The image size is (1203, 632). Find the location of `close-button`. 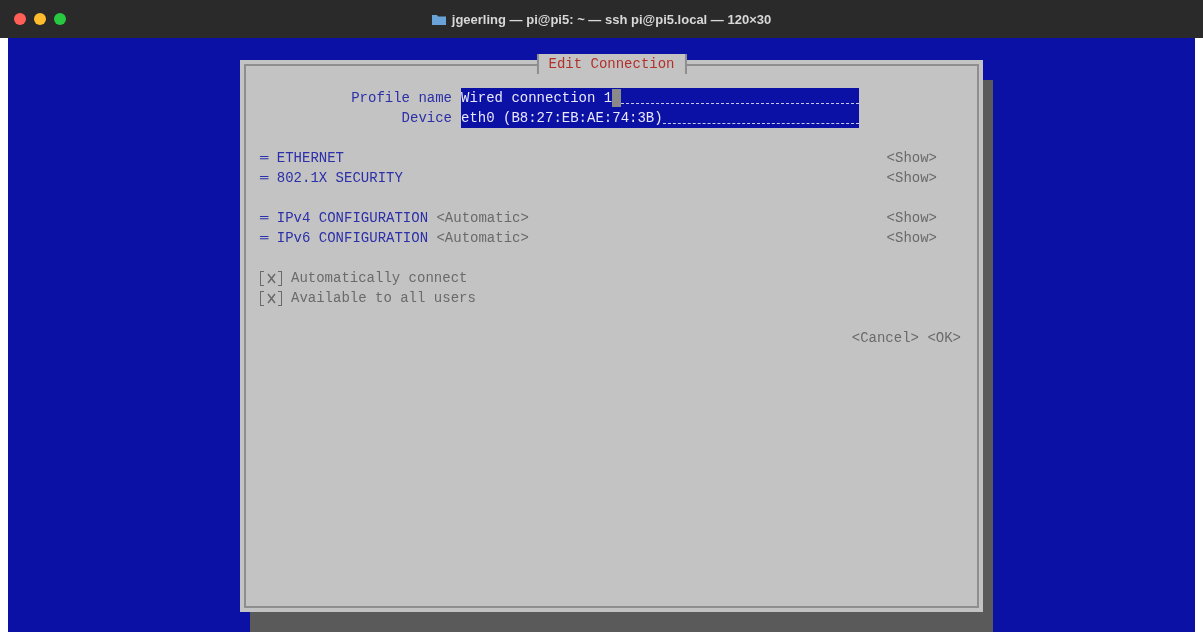

close-button is located at coordinates (20, 19).